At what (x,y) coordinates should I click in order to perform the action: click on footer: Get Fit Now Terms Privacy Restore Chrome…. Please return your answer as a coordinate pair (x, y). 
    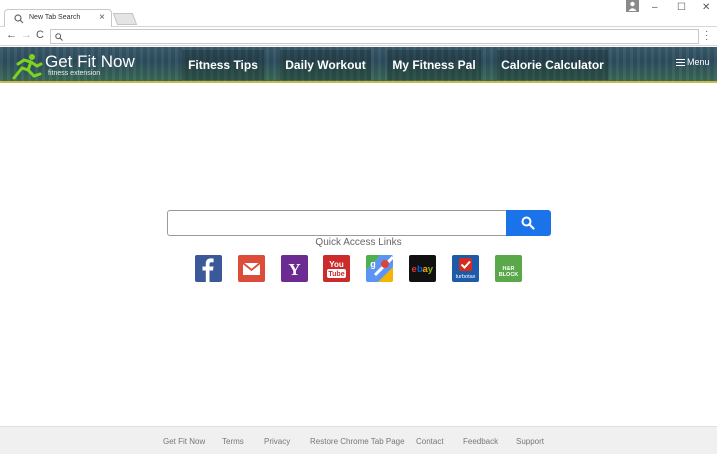
    Looking at the image, I should click on (358, 440).